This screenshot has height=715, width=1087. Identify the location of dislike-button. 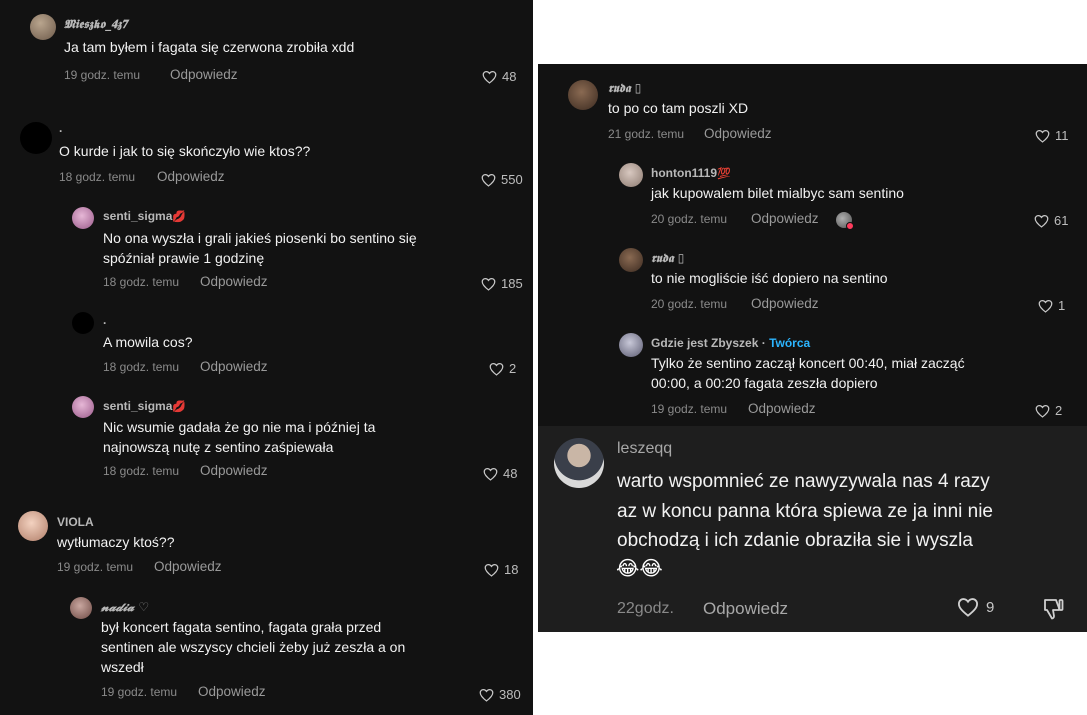
(1053, 611).